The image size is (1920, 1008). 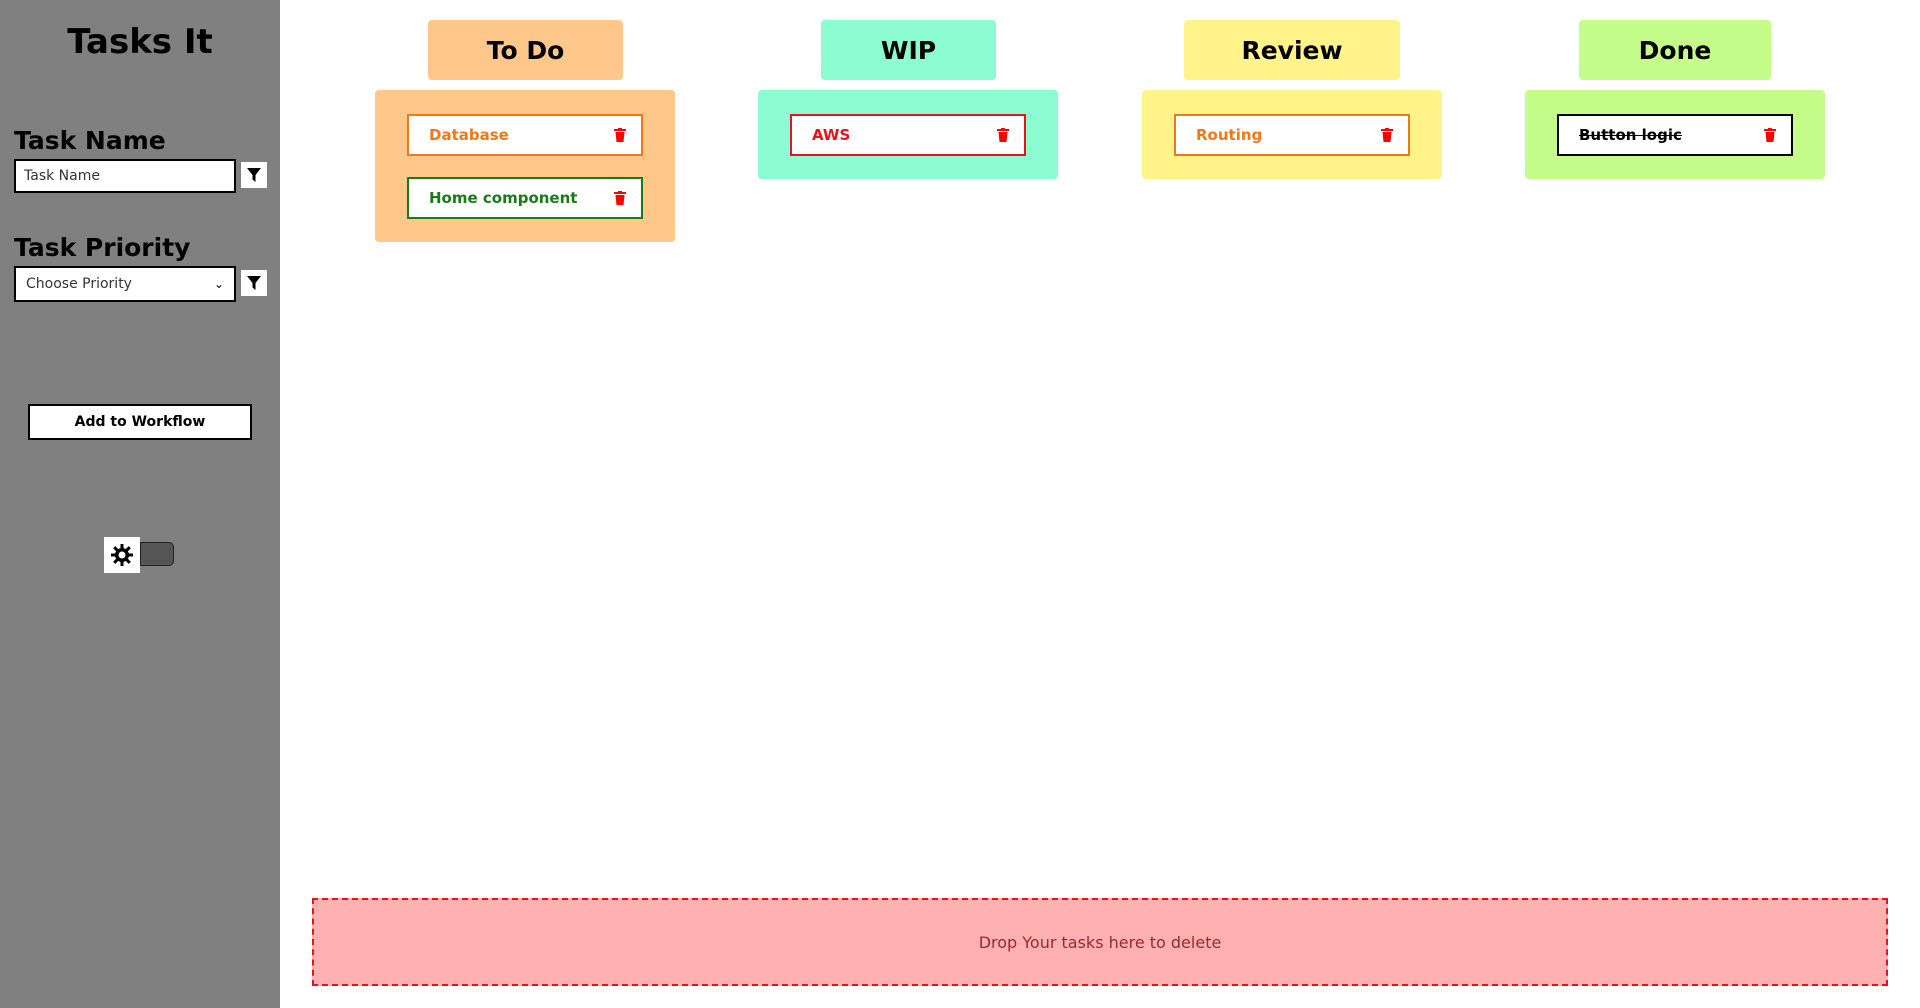 What do you see at coordinates (125, 176) in the screenshot?
I see `task-name-input` at bounding box center [125, 176].